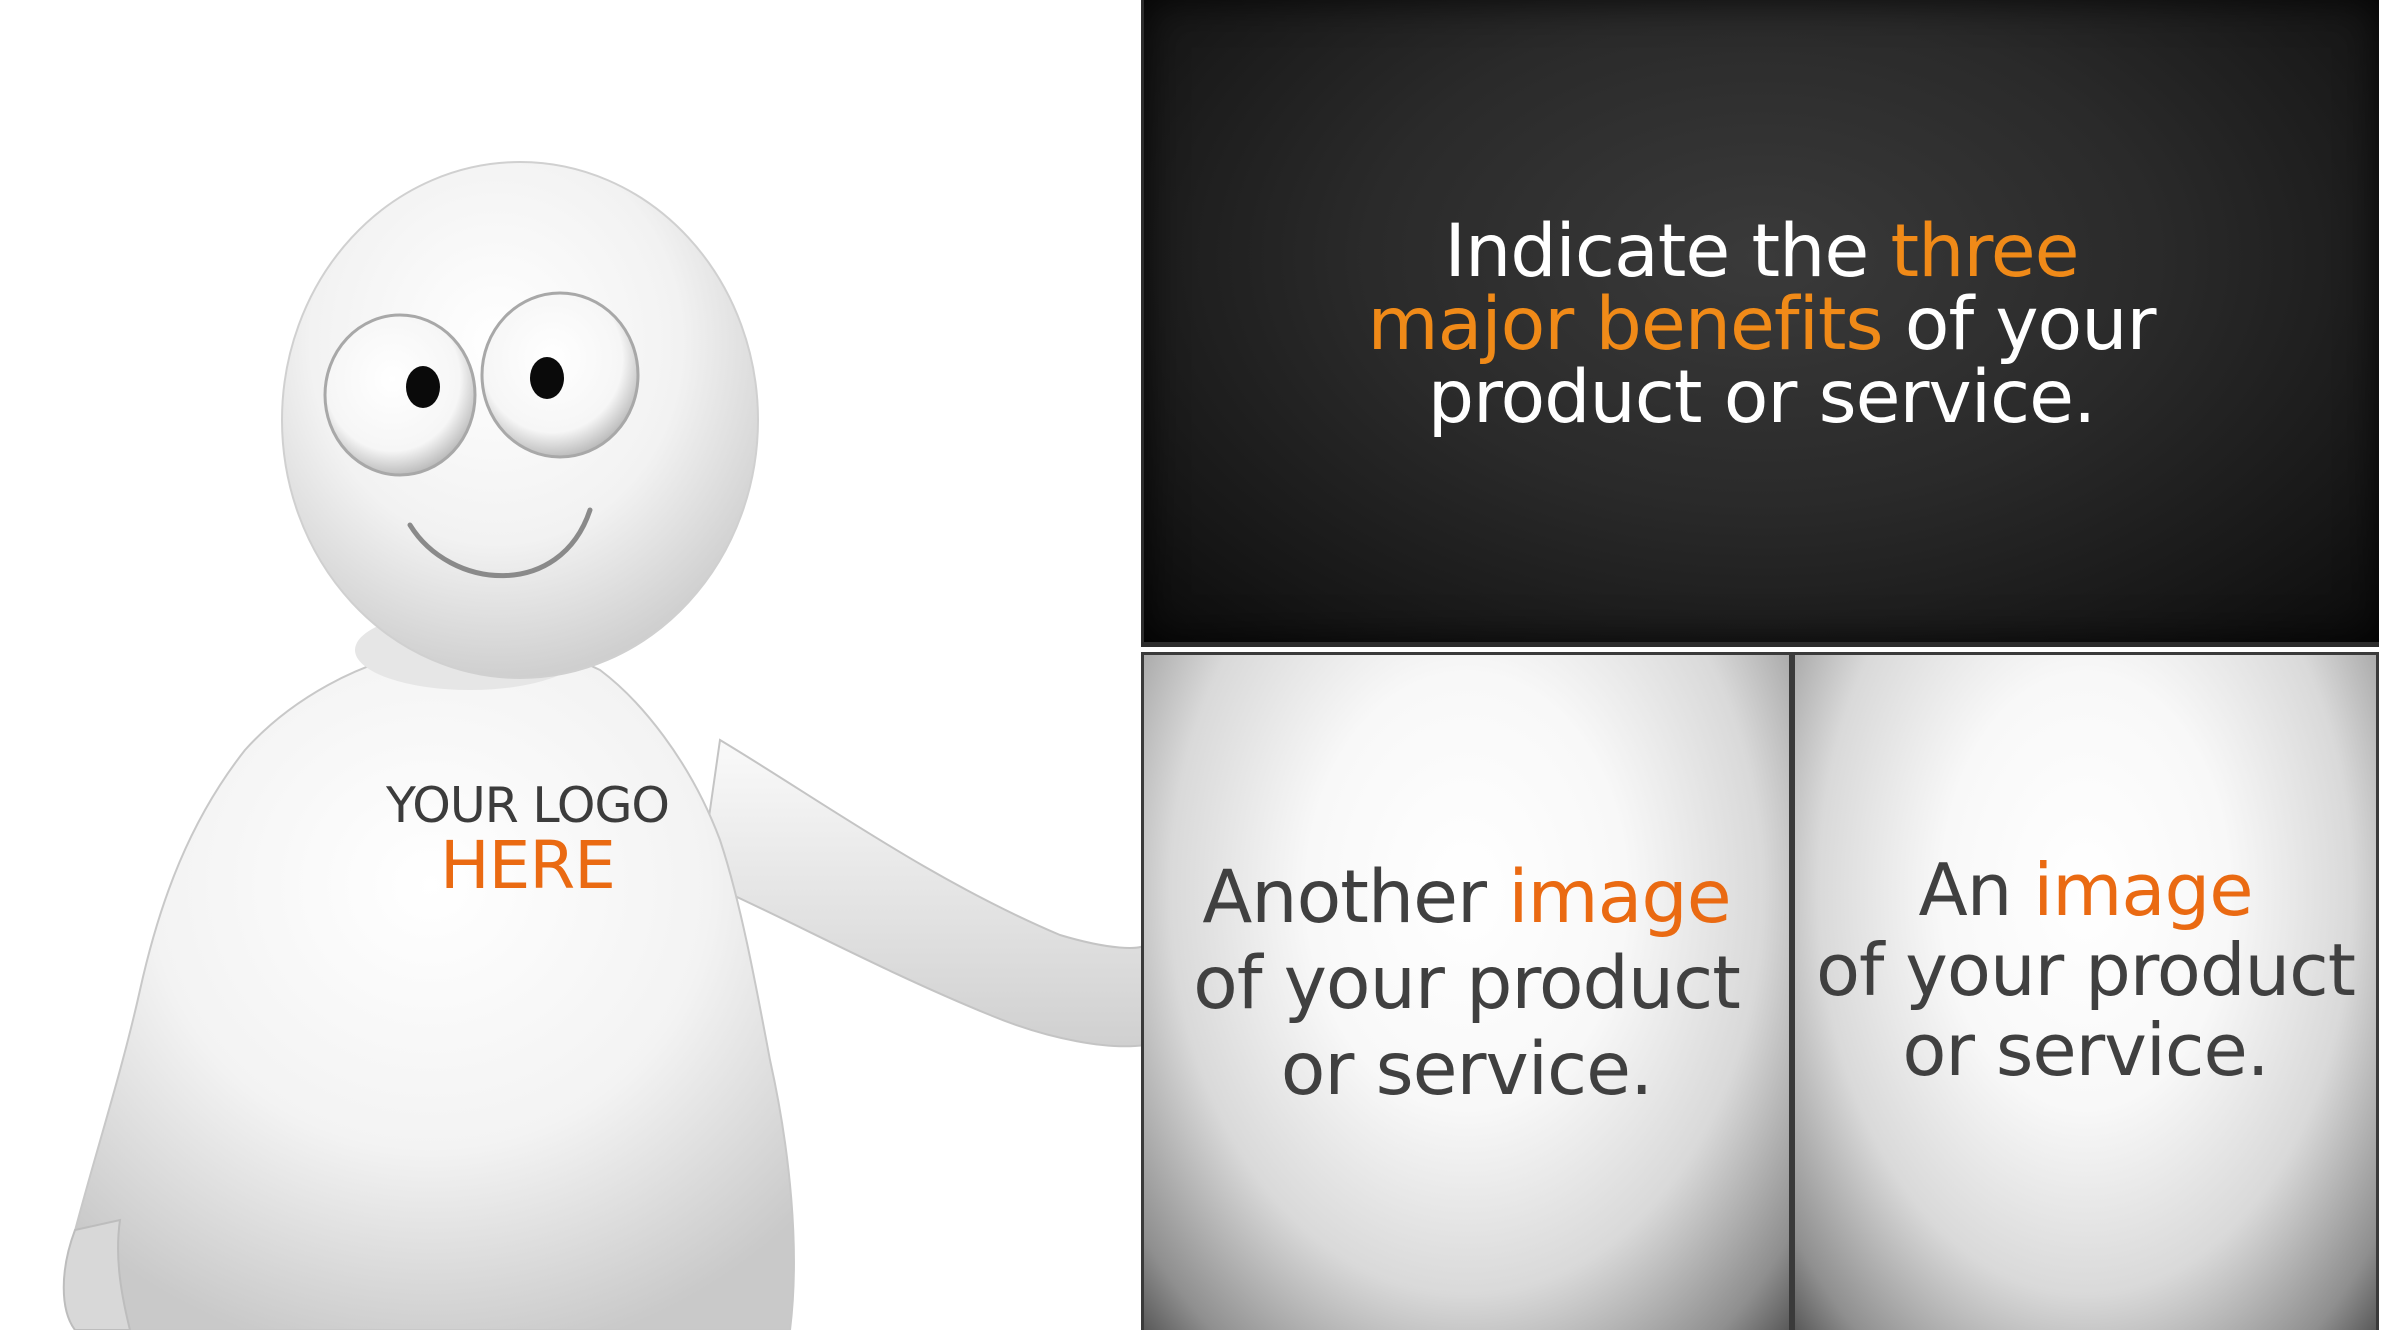 This screenshot has height=1330, width=2384. I want to click on panel-right-line-2: of your product, so click(2086, 970).